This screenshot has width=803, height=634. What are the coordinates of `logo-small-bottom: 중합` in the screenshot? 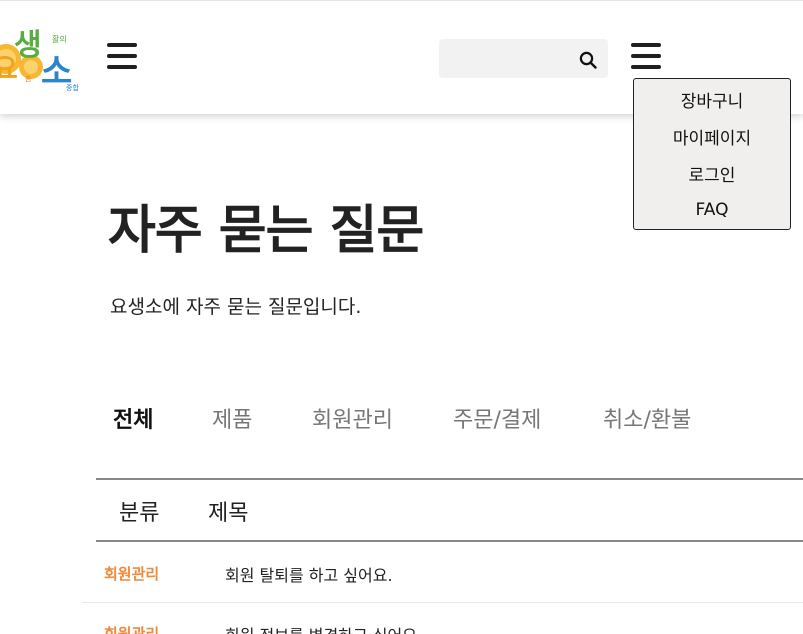 It's located at (72, 87).